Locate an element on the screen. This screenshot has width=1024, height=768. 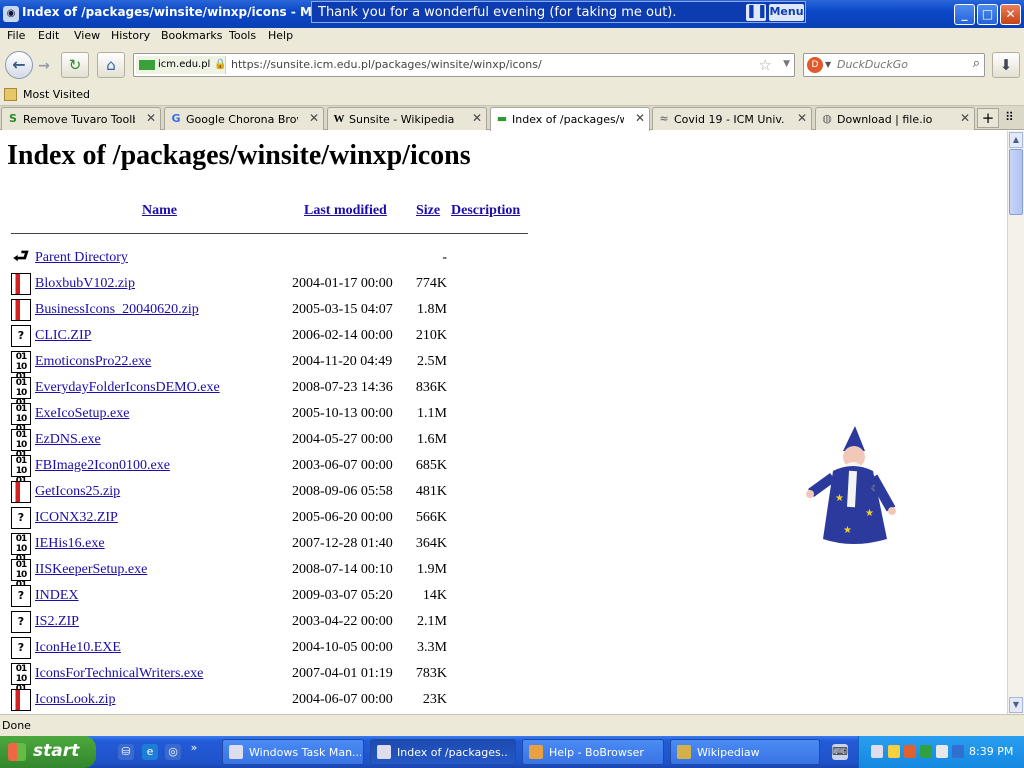
most-visited-bookmark: Most Visited is located at coordinates (56, 94).